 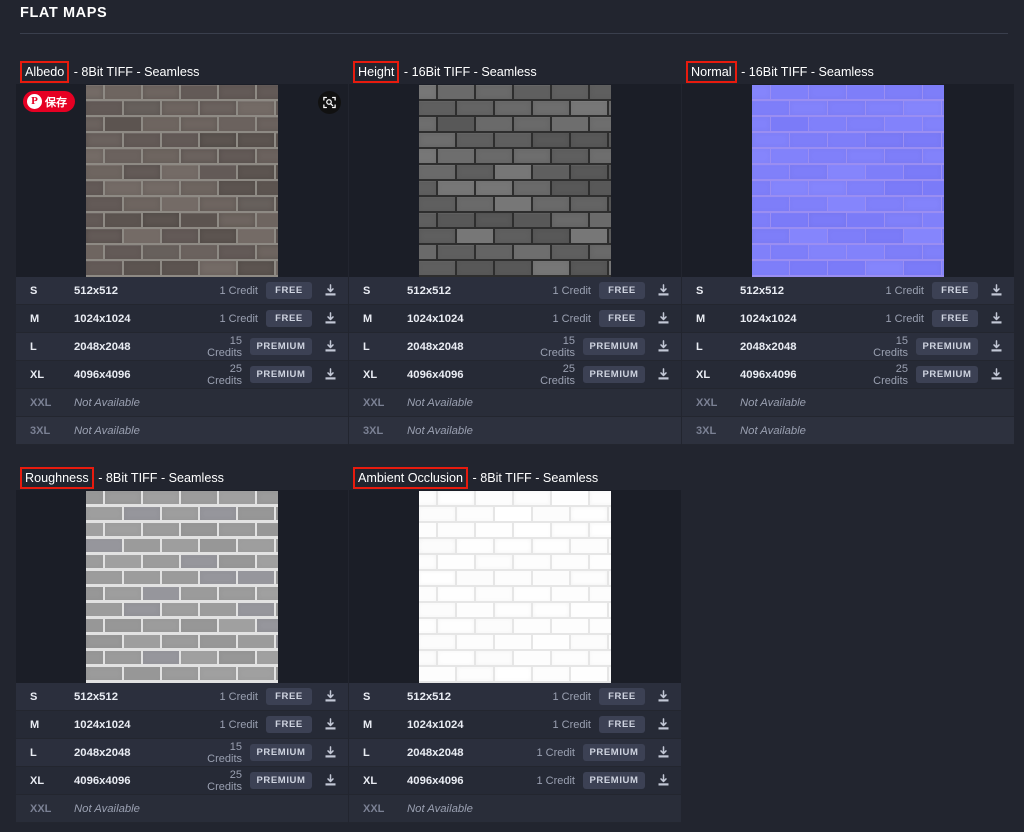 I want to click on page-title: FLAT MAPS, so click(x=64, y=13).